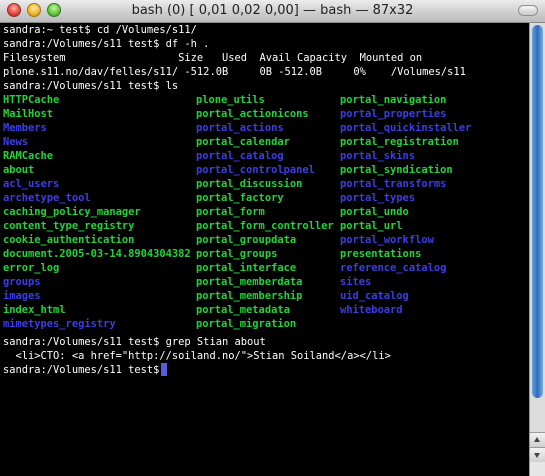 This screenshot has height=476, width=545. What do you see at coordinates (72, 212) in the screenshot?
I see `ls-entry: caching_policy_manager` at bounding box center [72, 212].